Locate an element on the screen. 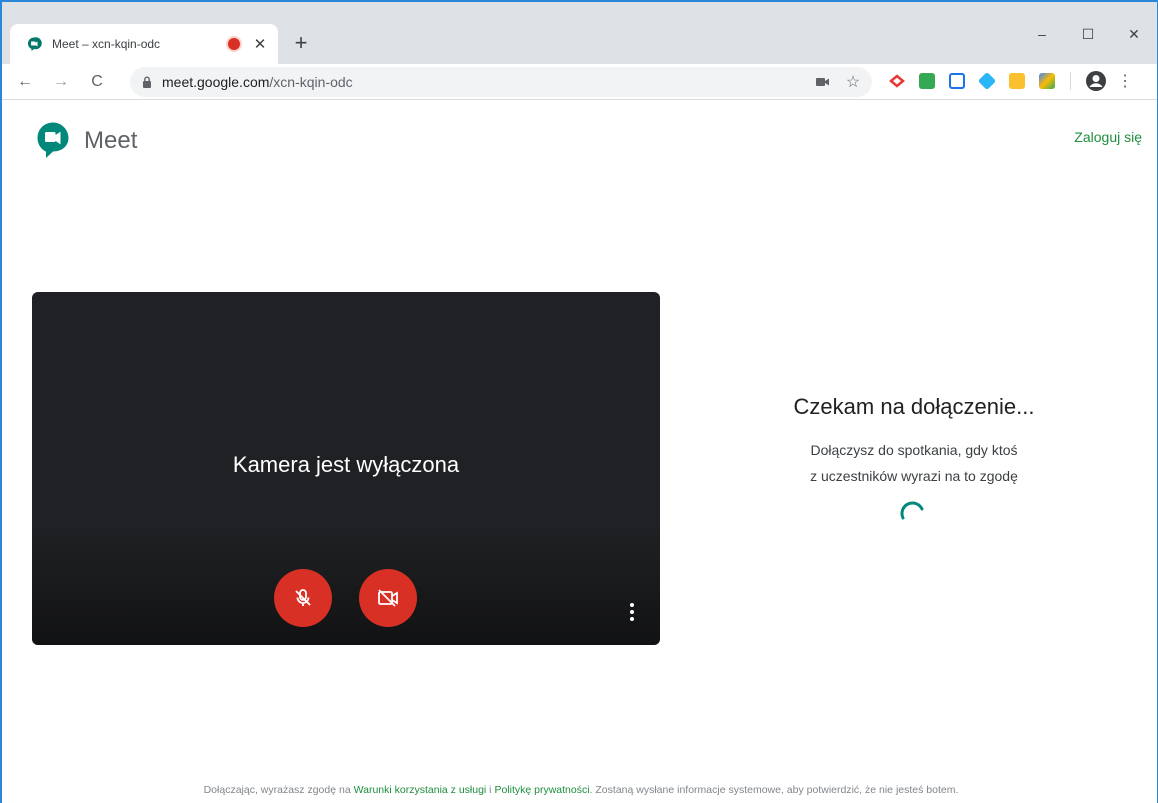 The width and height of the screenshot is (1158, 803). browser-toolbar: ← → C meet.google.com/xcn-kqin-odc ☆ ⋮ is located at coordinates (579, 82).